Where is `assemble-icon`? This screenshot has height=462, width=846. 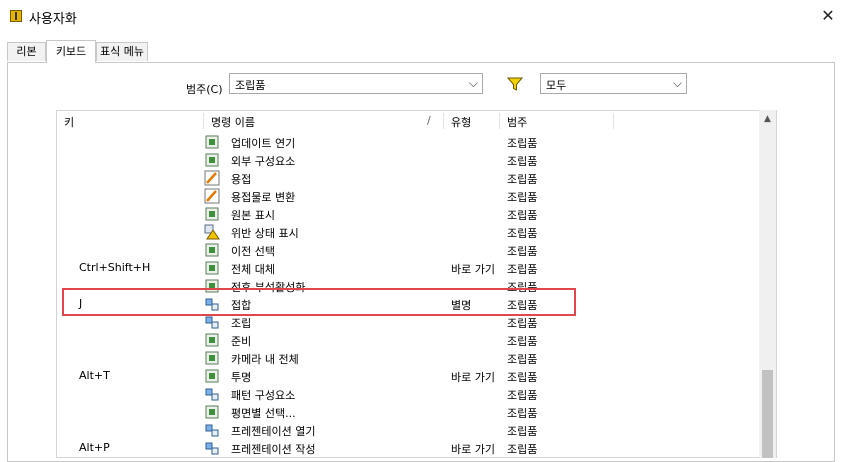
assemble-icon is located at coordinates (212, 322).